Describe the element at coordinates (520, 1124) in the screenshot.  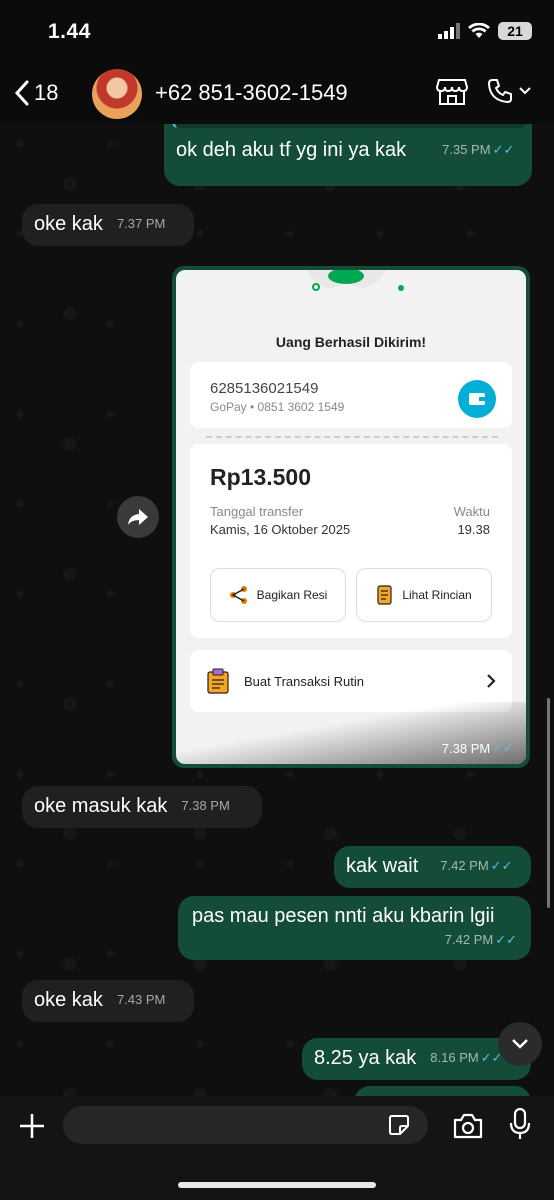
I see `microphone-icon` at that location.